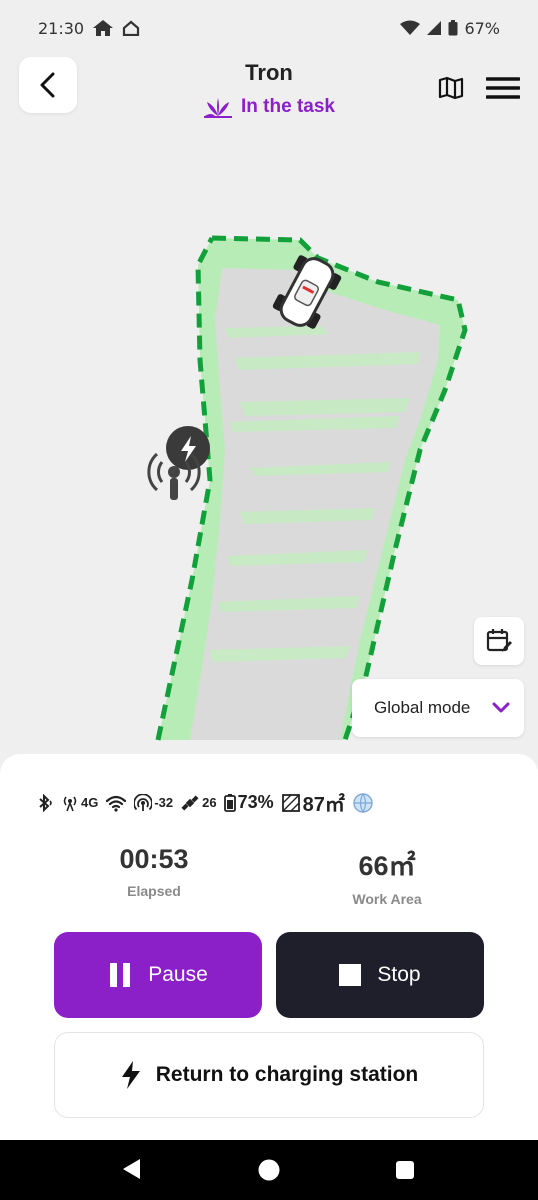 This screenshot has width=538, height=1200. What do you see at coordinates (387, 899) in the screenshot?
I see `work-area-label: Work Area` at bounding box center [387, 899].